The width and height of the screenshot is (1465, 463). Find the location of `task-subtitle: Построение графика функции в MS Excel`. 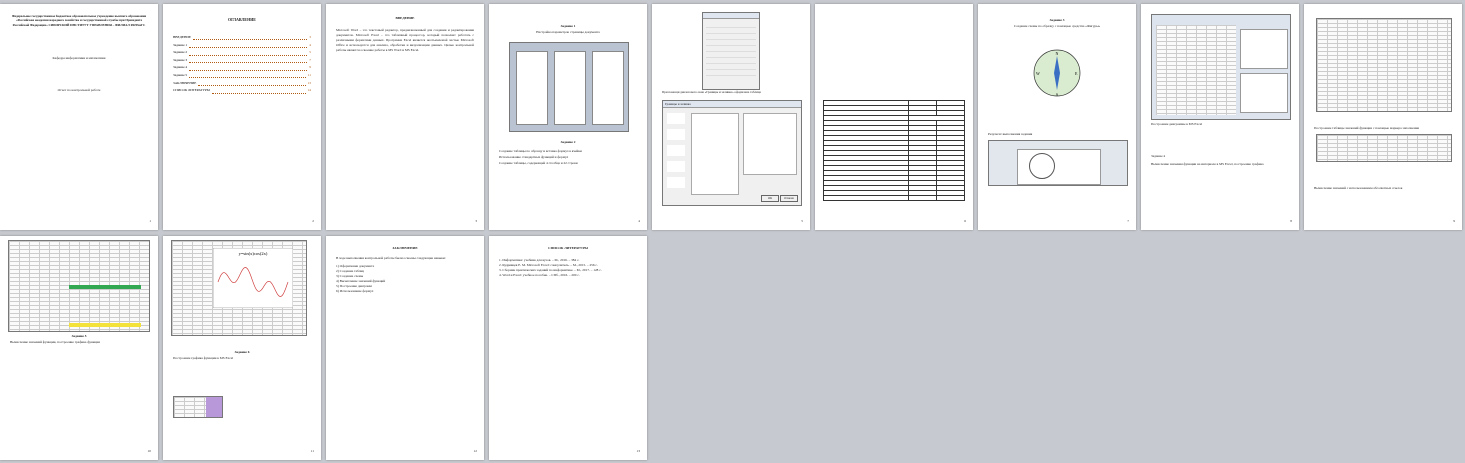

task-subtitle: Построение графика функции в MS Excel is located at coordinates (203, 358).